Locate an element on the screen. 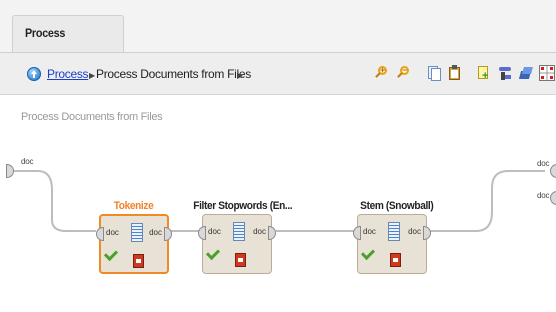  process-output-label-1: doc is located at coordinates (543, 163).